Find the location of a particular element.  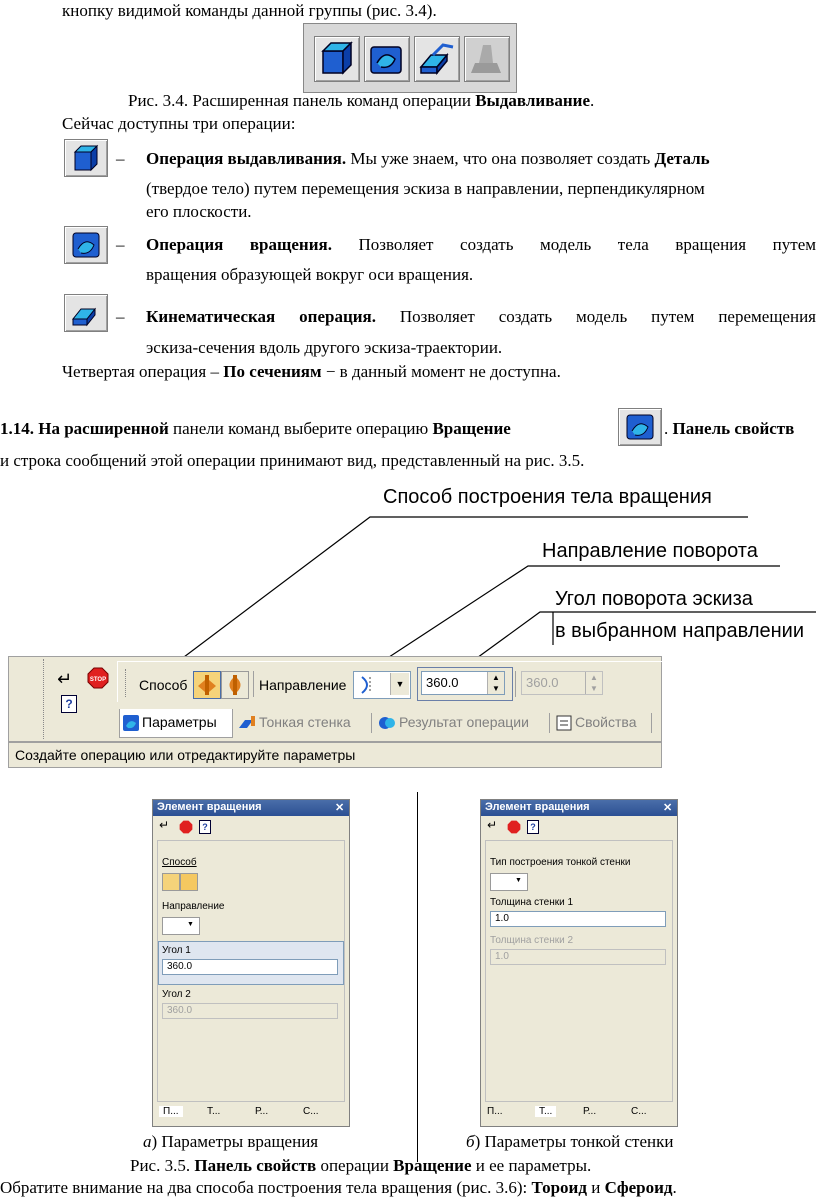

stop-icon: STOP is located at coordinates (98, 678).